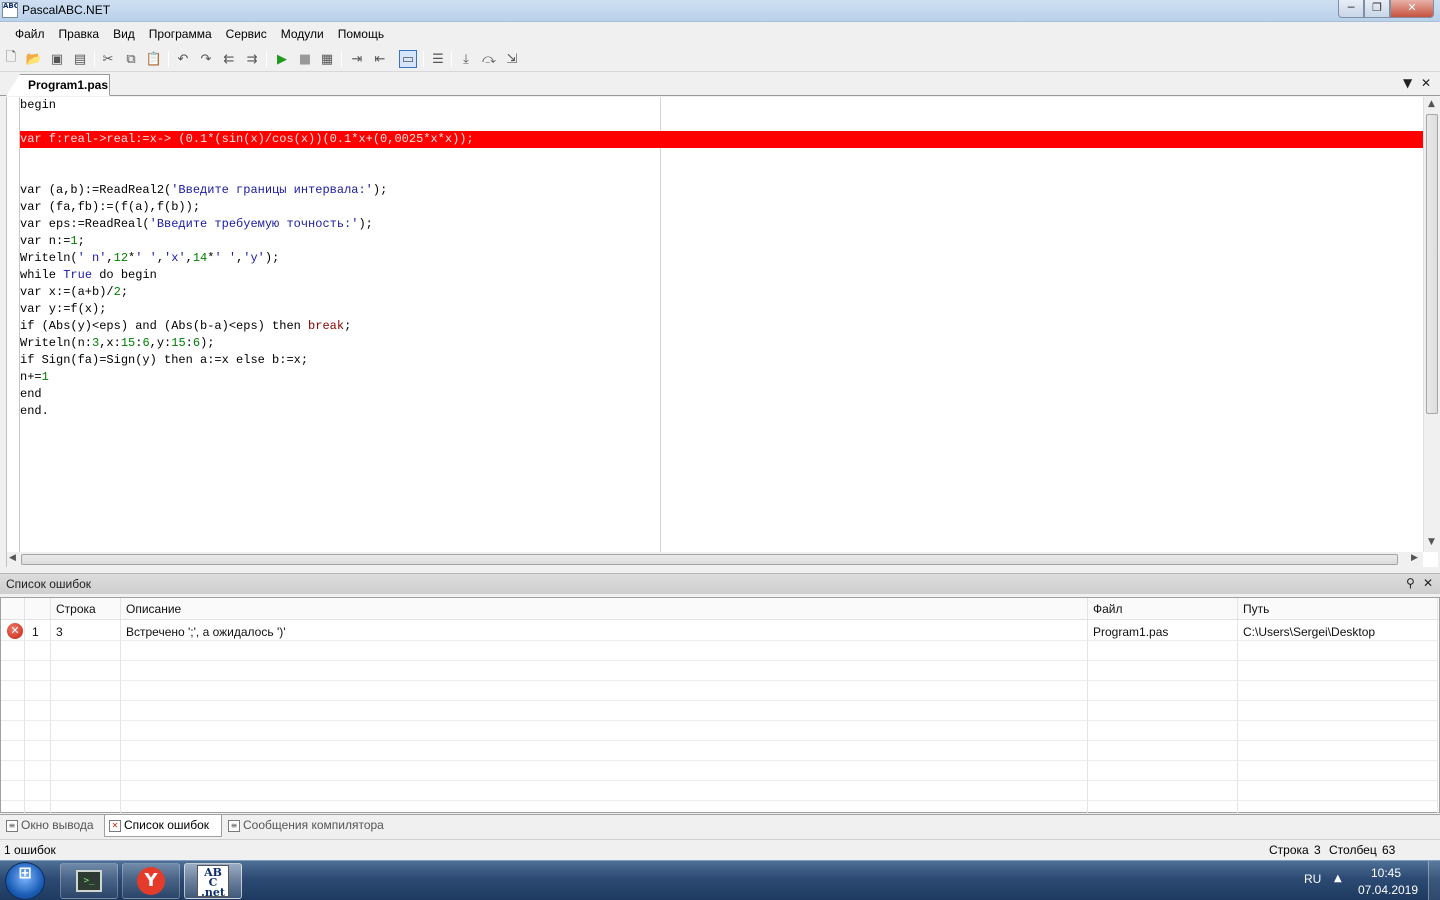 The height and width of the screenshot is (900, 1440). What do you see at coordinates (1412, 9) in the screenshot?
I see `close-window-button: ✕` at bounding box center [1412, 9].